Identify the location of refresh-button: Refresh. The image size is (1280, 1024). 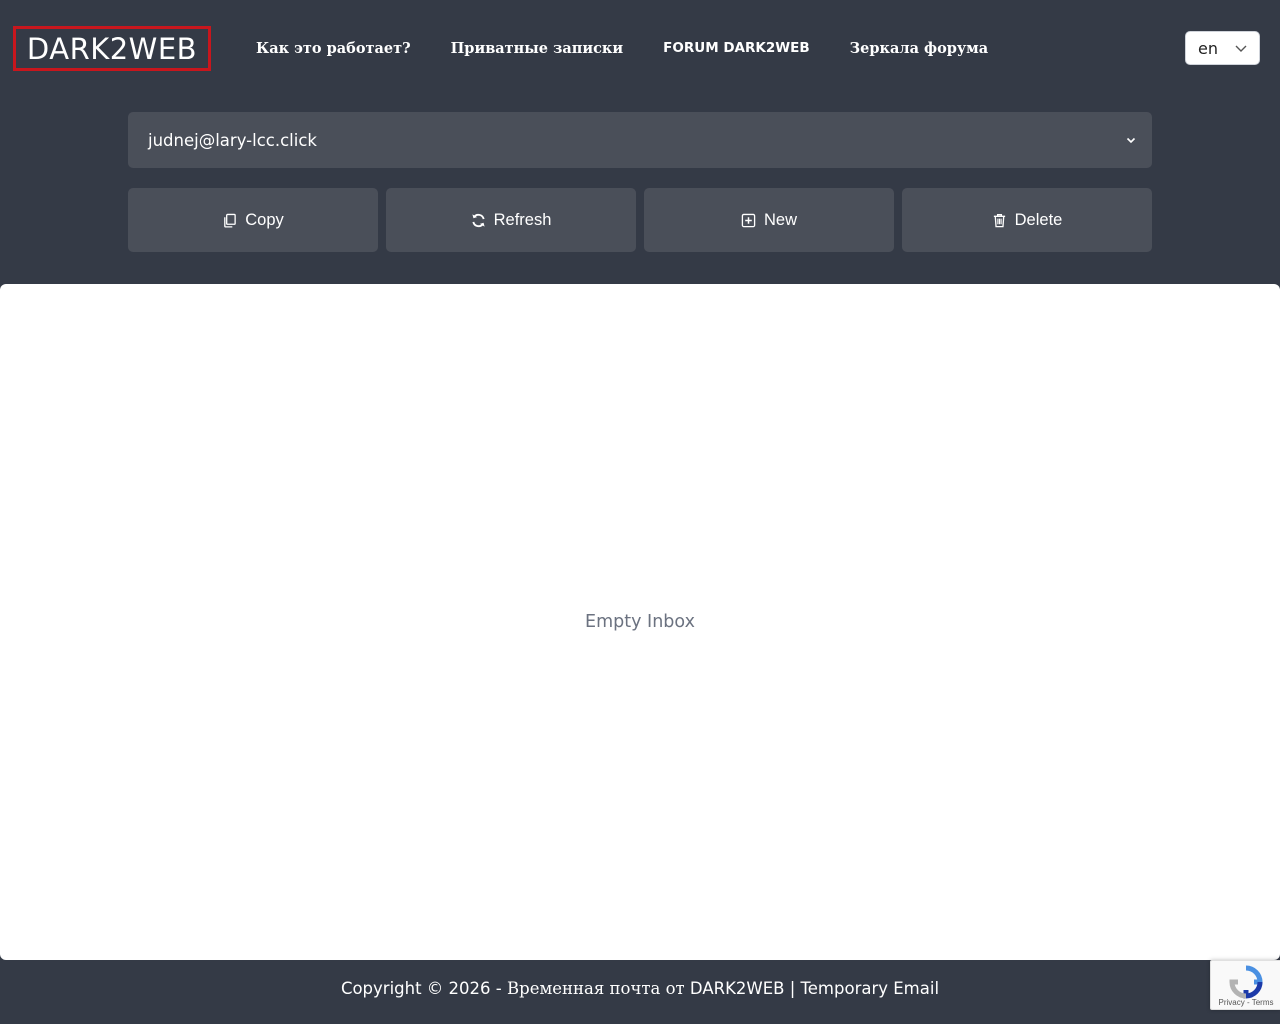
(511, 220).